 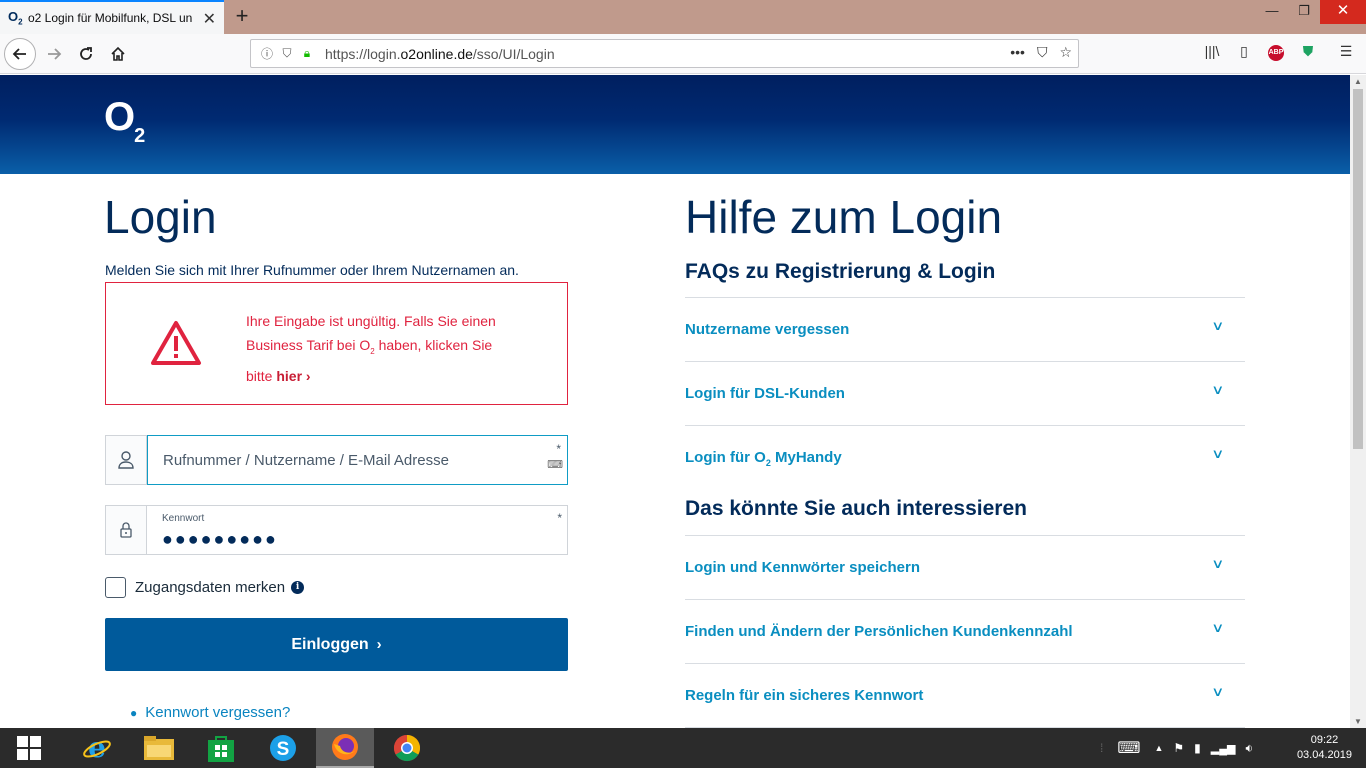 What do you see at coordinates (1324, 740) in the screenshot?
I see `clock-time: 09:22` at bounding box center [1324, 740].